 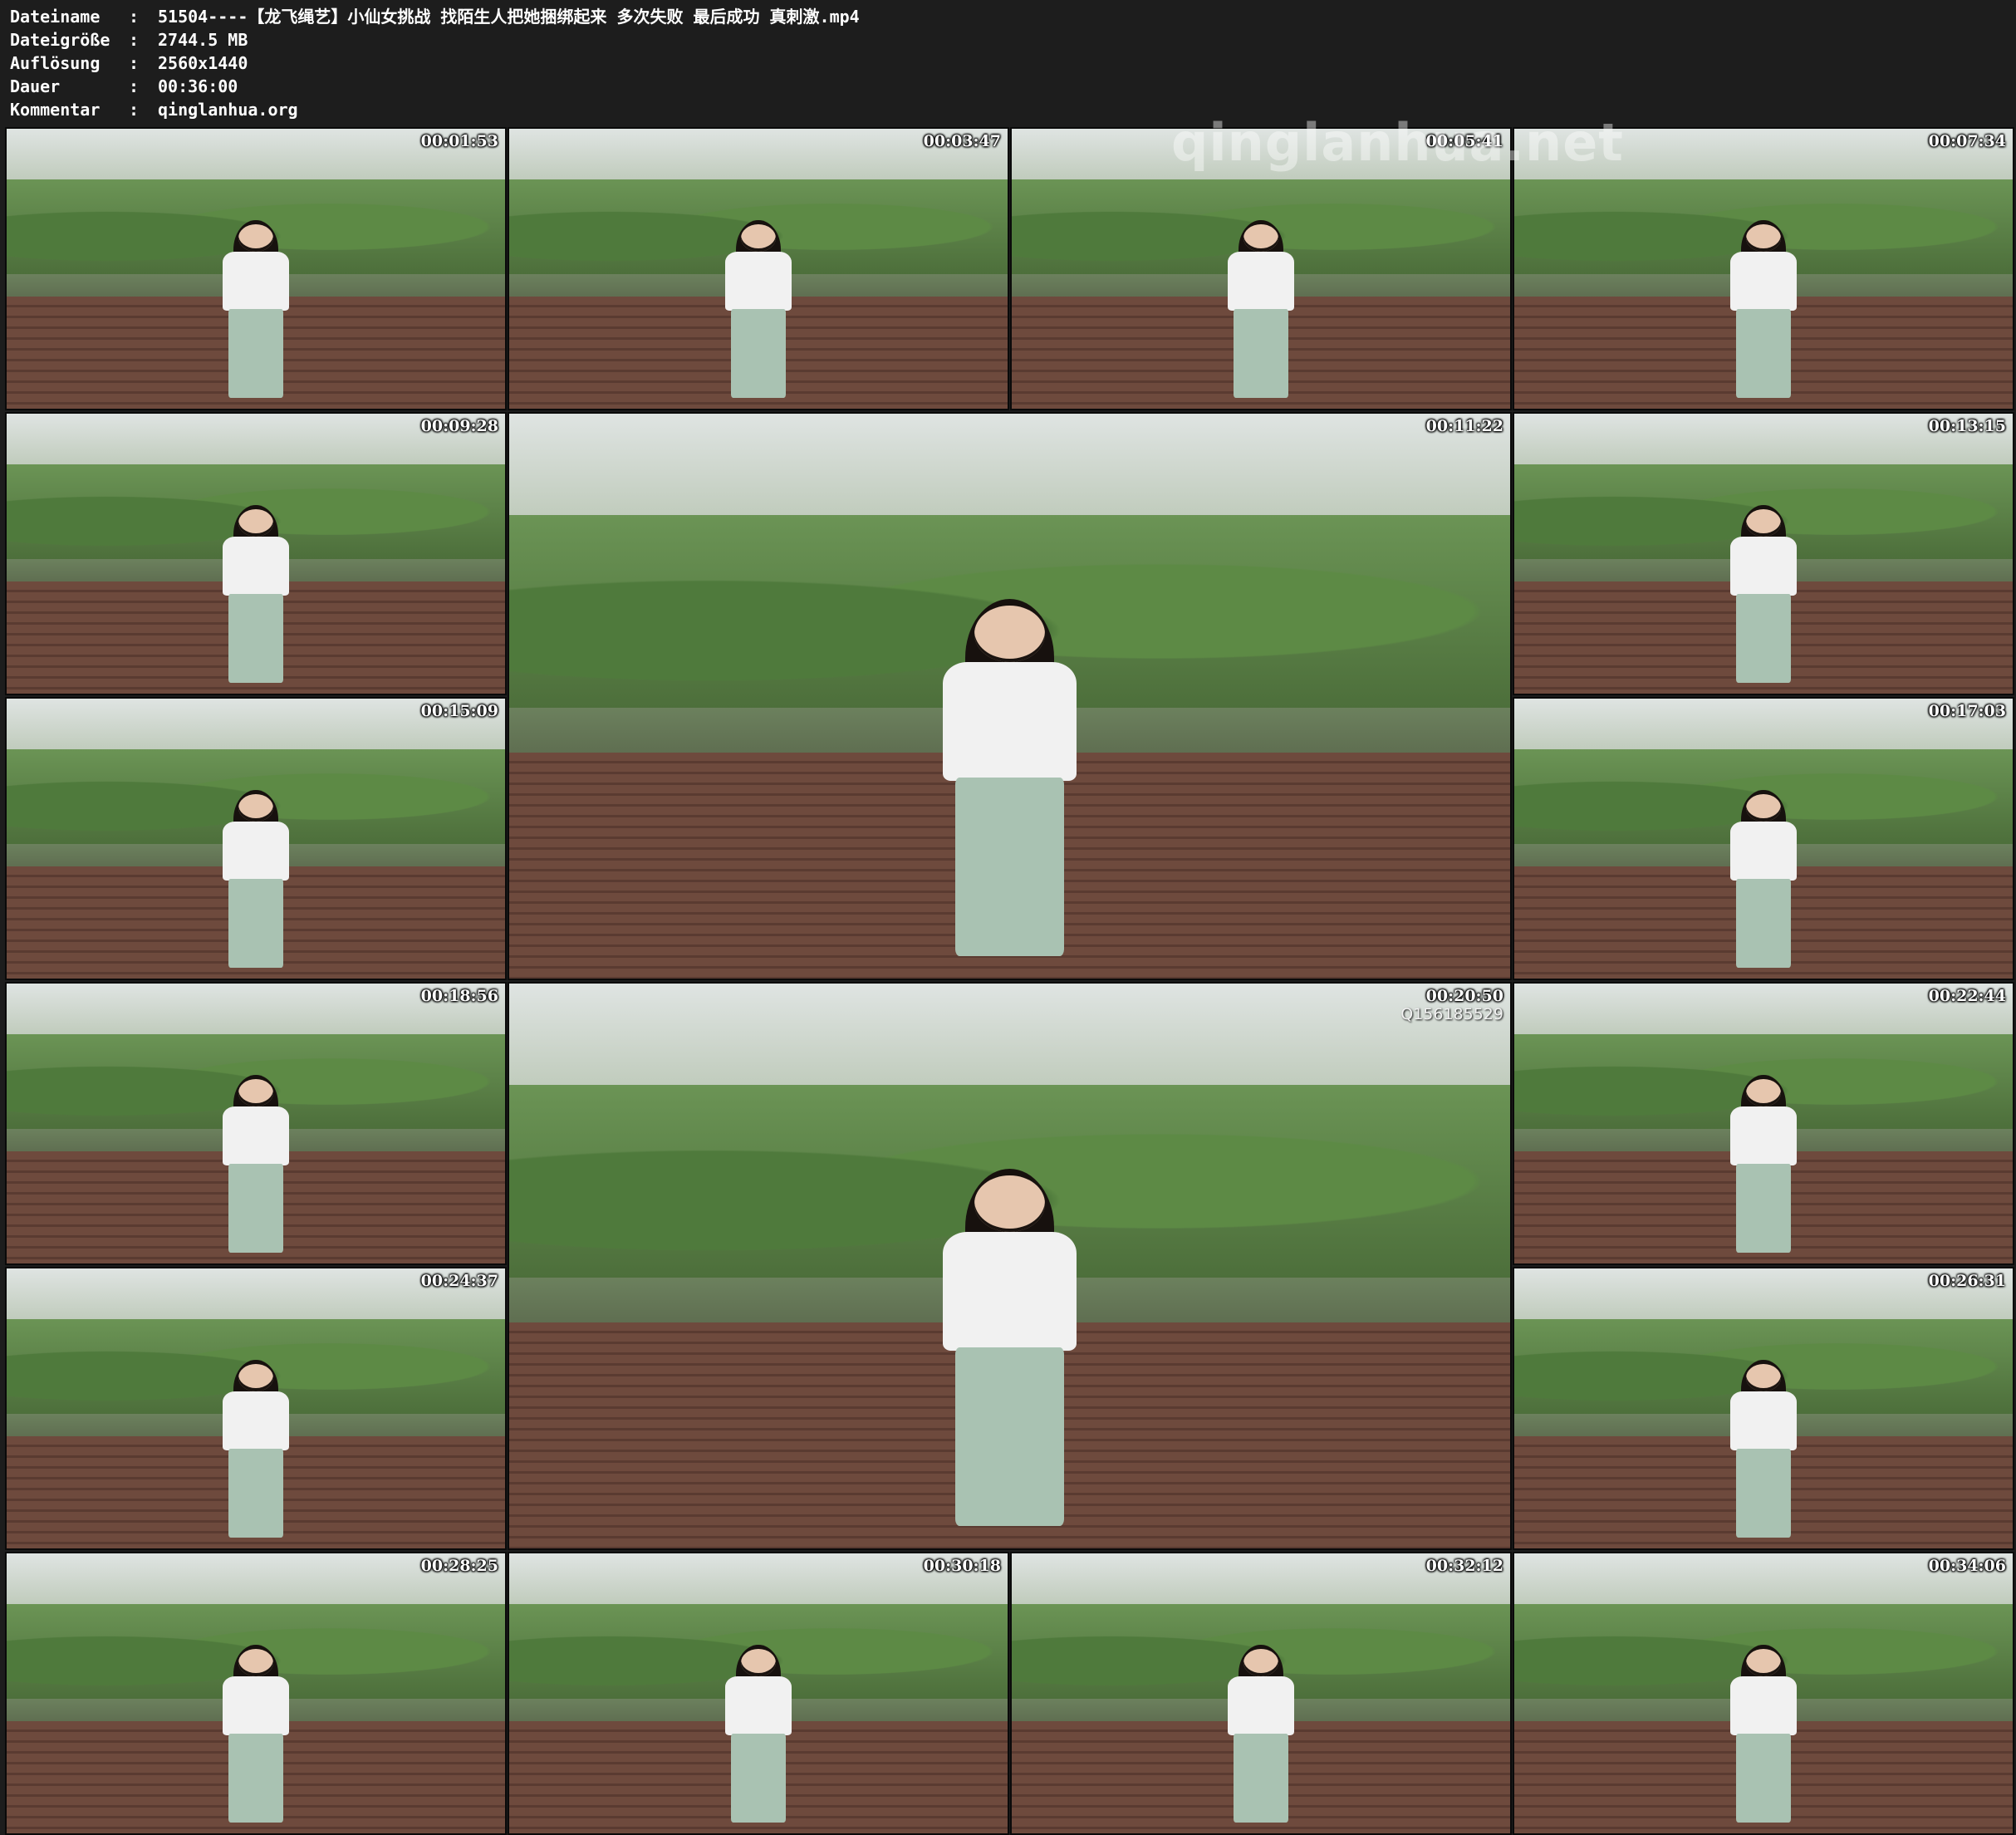 What do you see at coordinates (459, 1281) in the screenshot?
I see `thumbnail-timestamp: 00:24:37` at bounding box center [459, 1281].